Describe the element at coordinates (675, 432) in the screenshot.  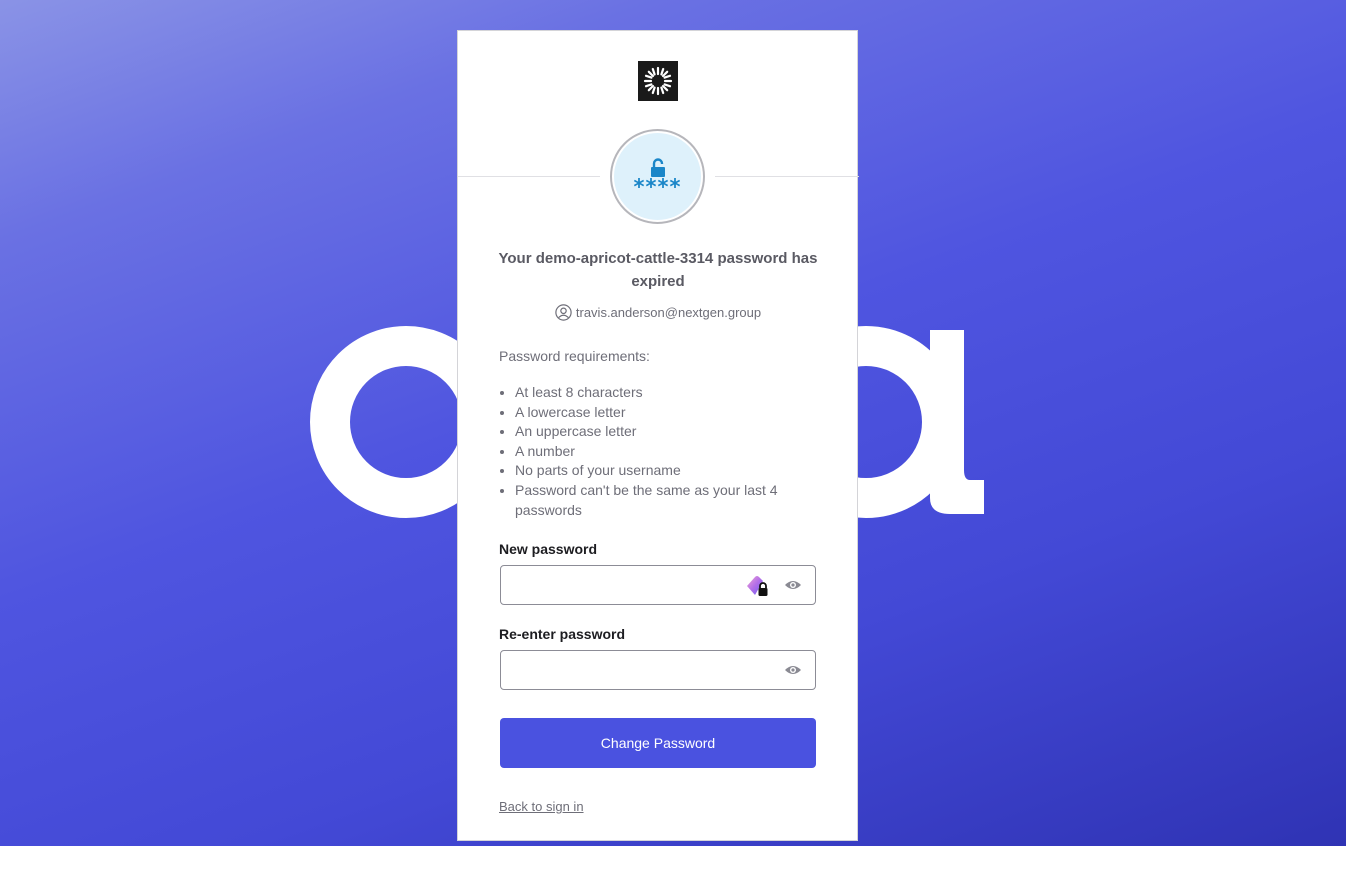
I see `requirement-item: An uppercase letter` at that location.